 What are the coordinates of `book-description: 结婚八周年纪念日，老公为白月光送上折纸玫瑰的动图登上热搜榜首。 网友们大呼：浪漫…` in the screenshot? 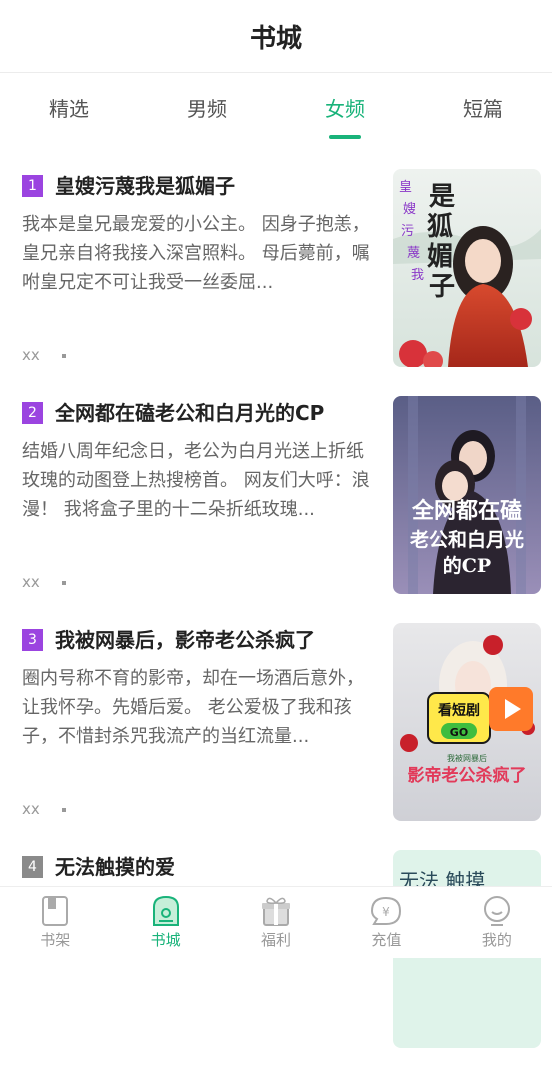 It's located at (196, 480).